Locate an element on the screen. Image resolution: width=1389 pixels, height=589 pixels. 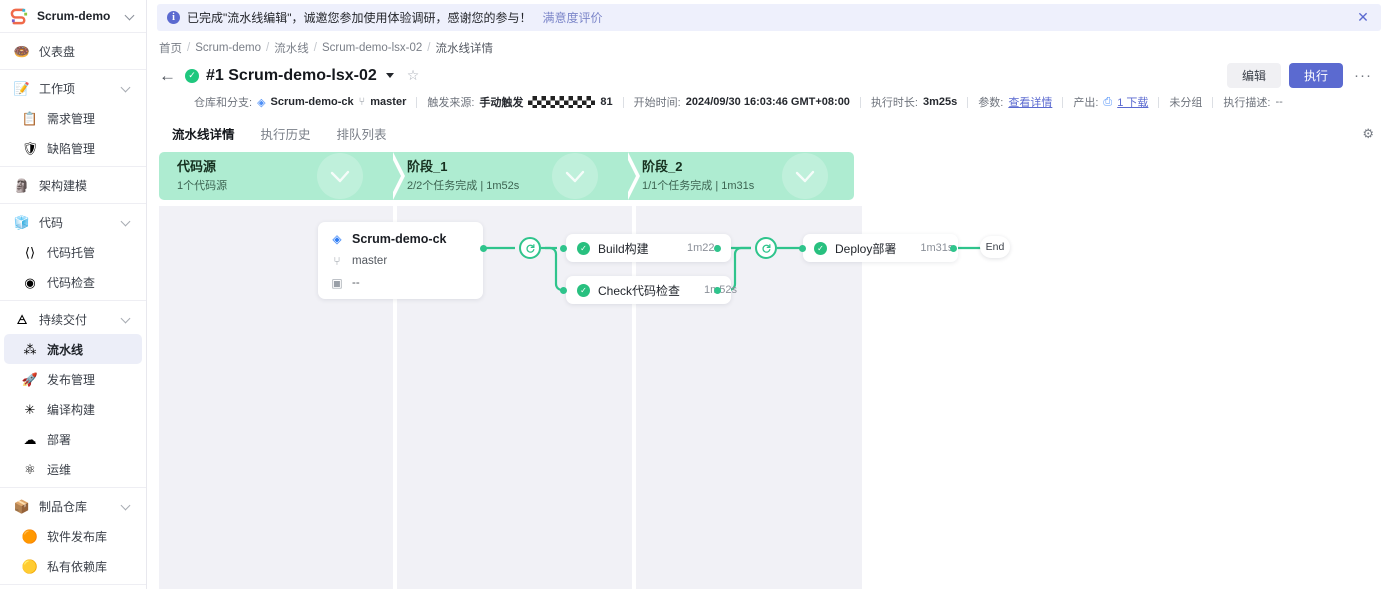
task-out-port is located at coordinates (717, 248).